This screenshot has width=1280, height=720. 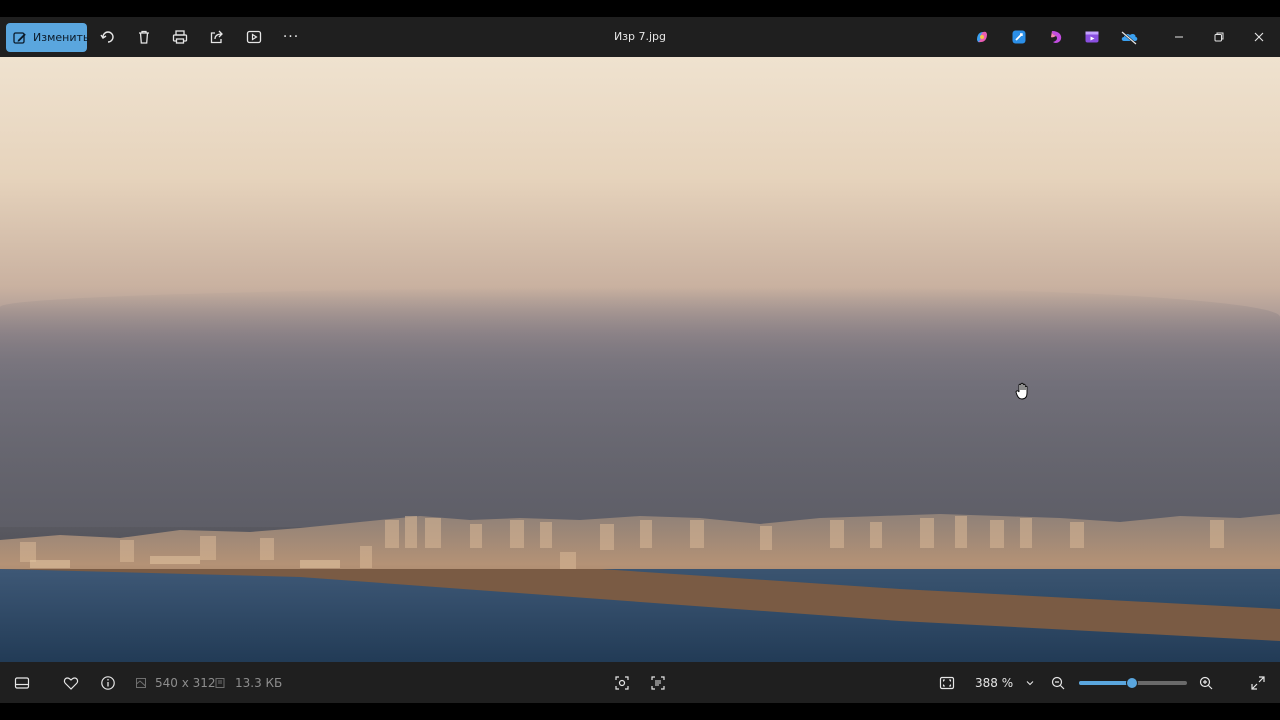 What do you see at coordinates (1259, 37) in the screenshot?
I see `close-icon` at bounding box center [1259, 37].